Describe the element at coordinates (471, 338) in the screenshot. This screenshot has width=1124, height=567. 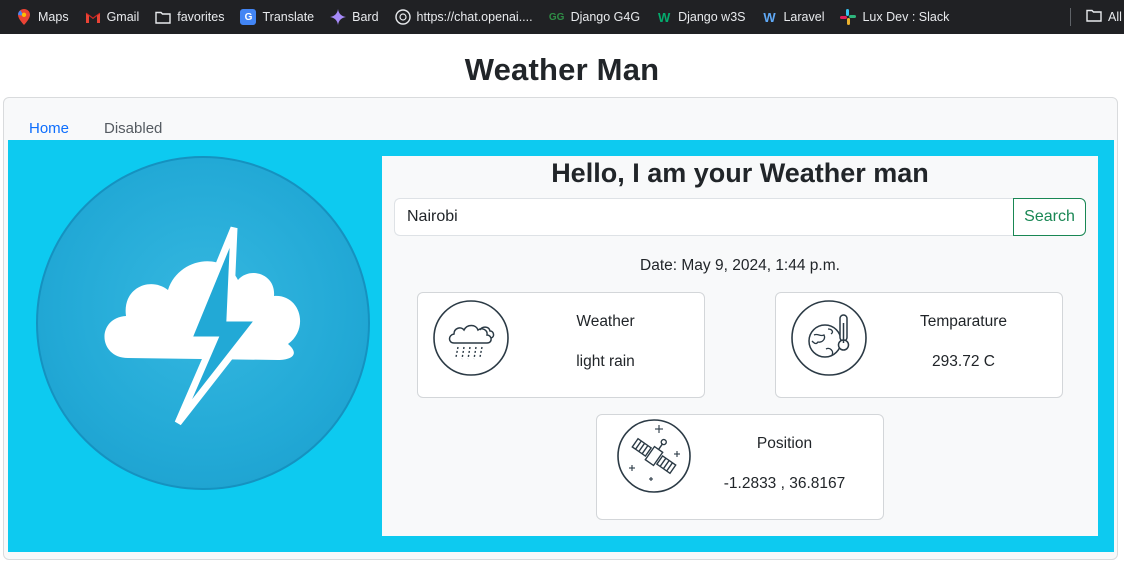
I see `cloud-rain-icon` at that location.